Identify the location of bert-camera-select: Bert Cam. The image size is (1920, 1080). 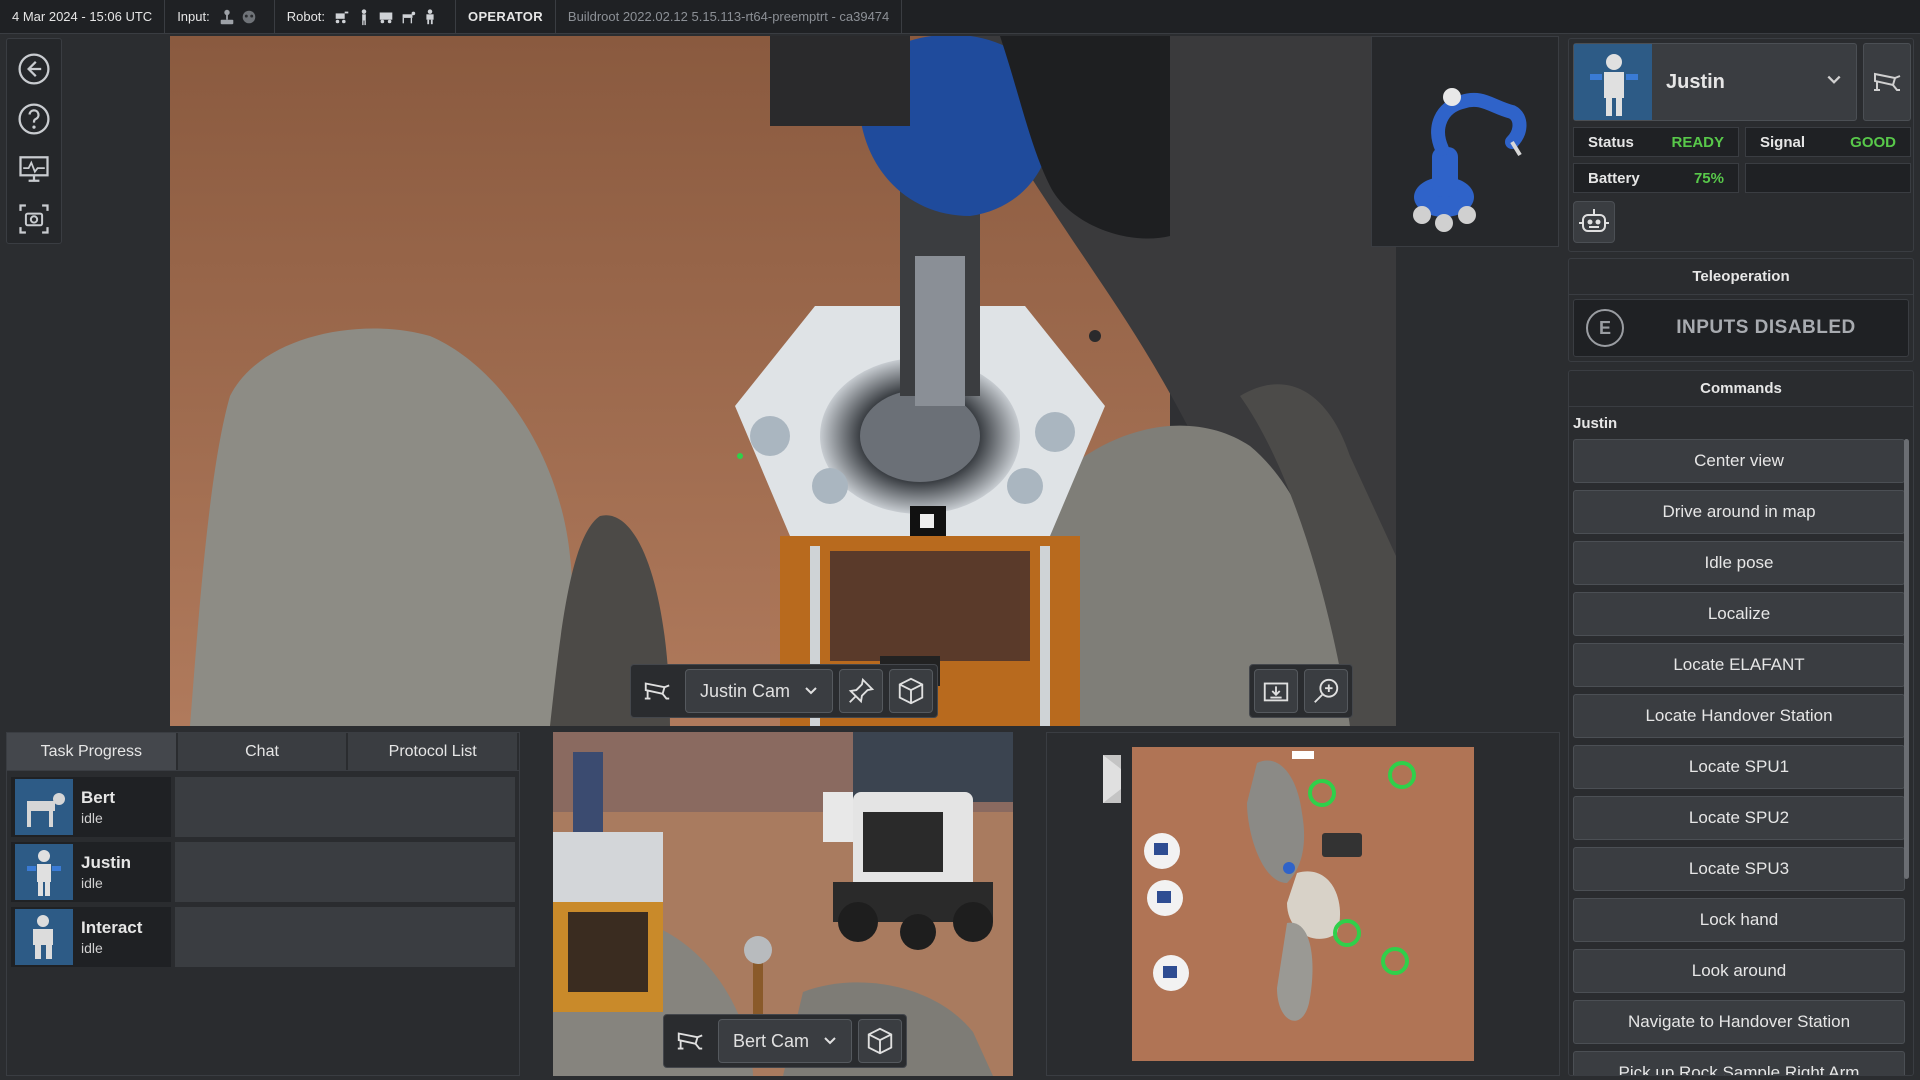
(785, 1041).